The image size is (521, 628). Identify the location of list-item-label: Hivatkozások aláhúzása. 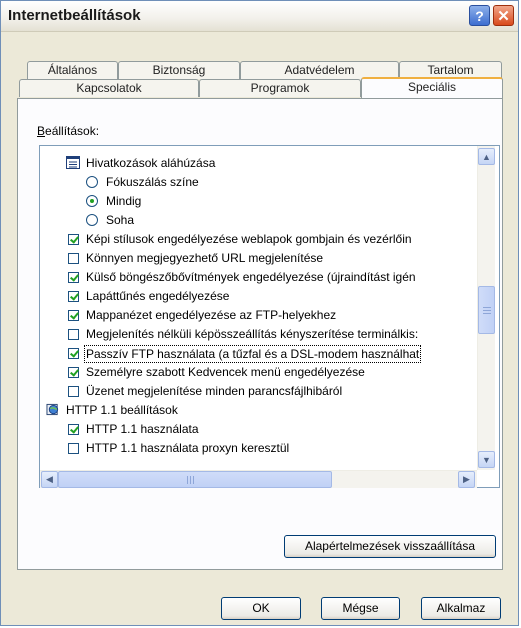
(151, 163).